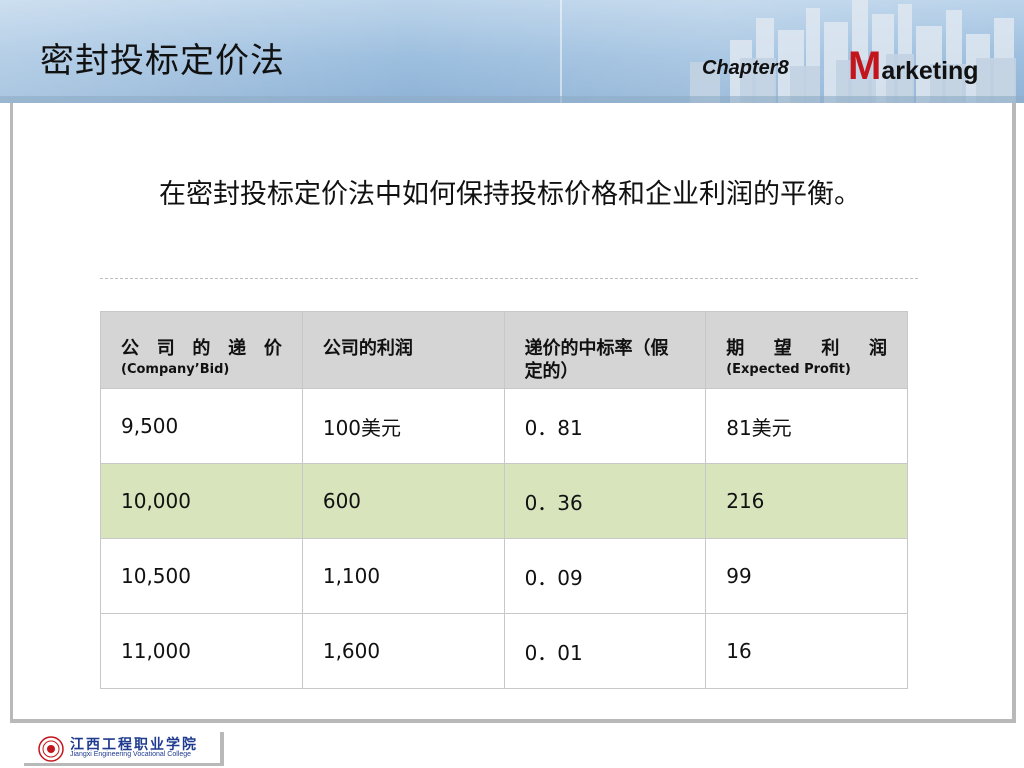  What do you see at coordinates (201, 426) in the screenshot?
I see `table-cell: 9,500` at bounding box center [201, 426].